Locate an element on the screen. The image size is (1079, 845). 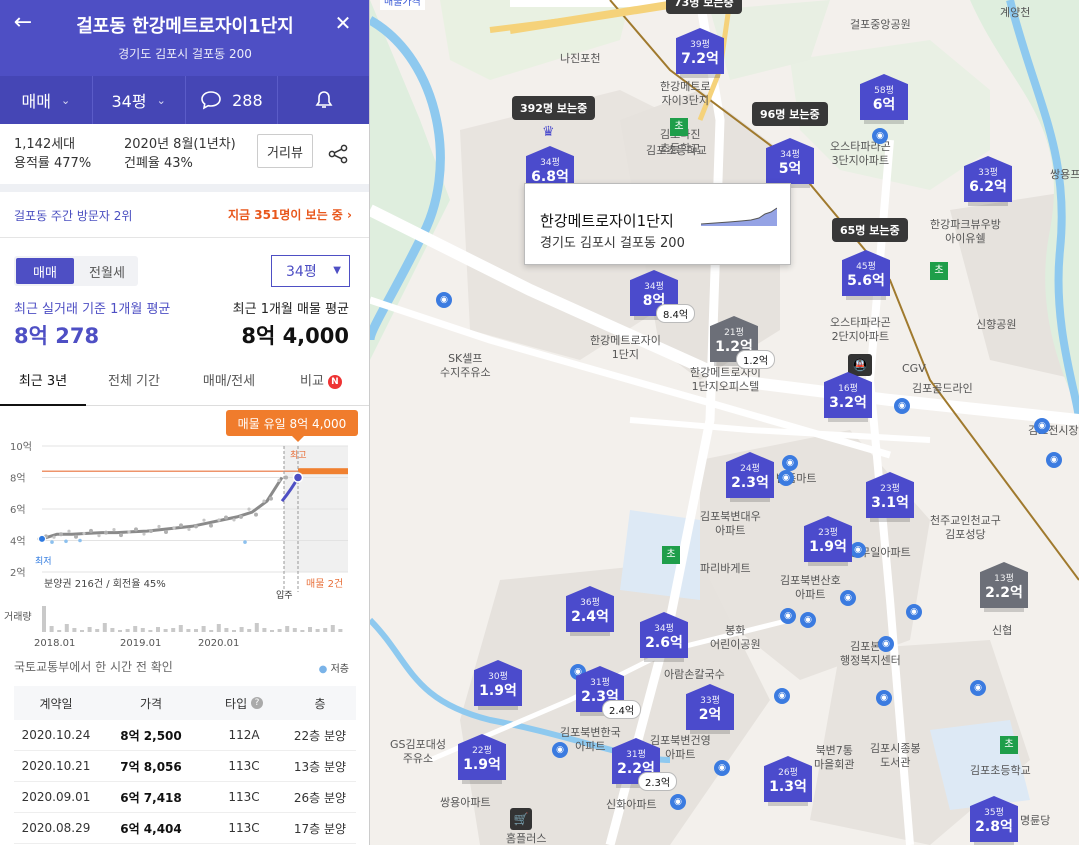
avg-price-value: 8억 278 is located at coordinates (57, 336).